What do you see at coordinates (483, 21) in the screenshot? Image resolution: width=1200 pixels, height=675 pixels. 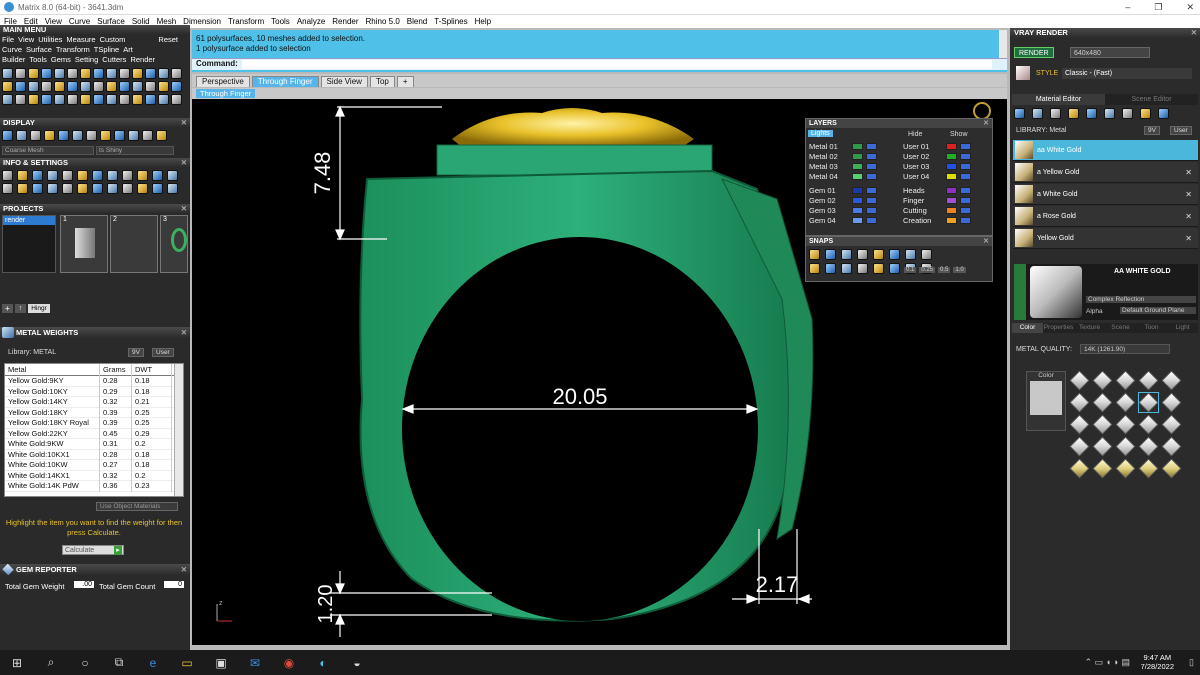 I see `menu-help: Help` at bounding box center [483, 21].